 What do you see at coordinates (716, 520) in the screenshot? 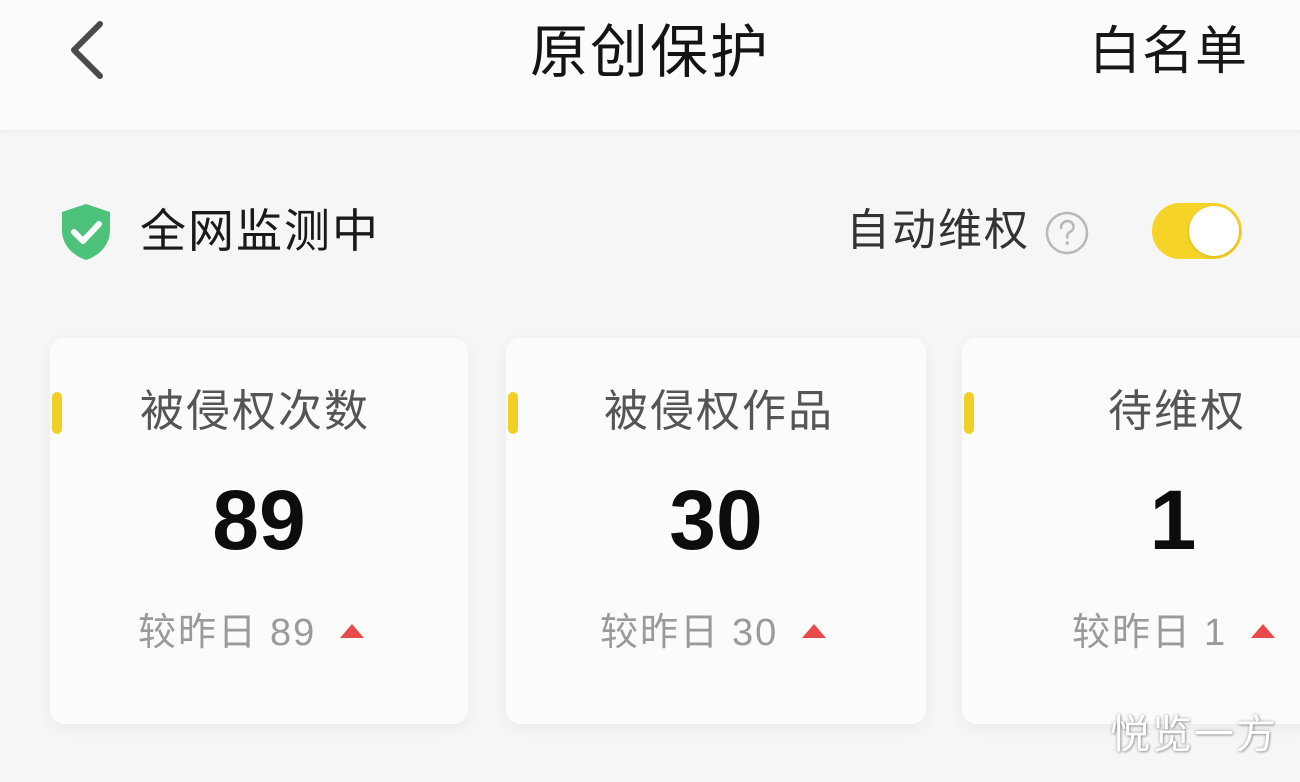
I see `stat-value: 30` at bounding box center [716, 520].